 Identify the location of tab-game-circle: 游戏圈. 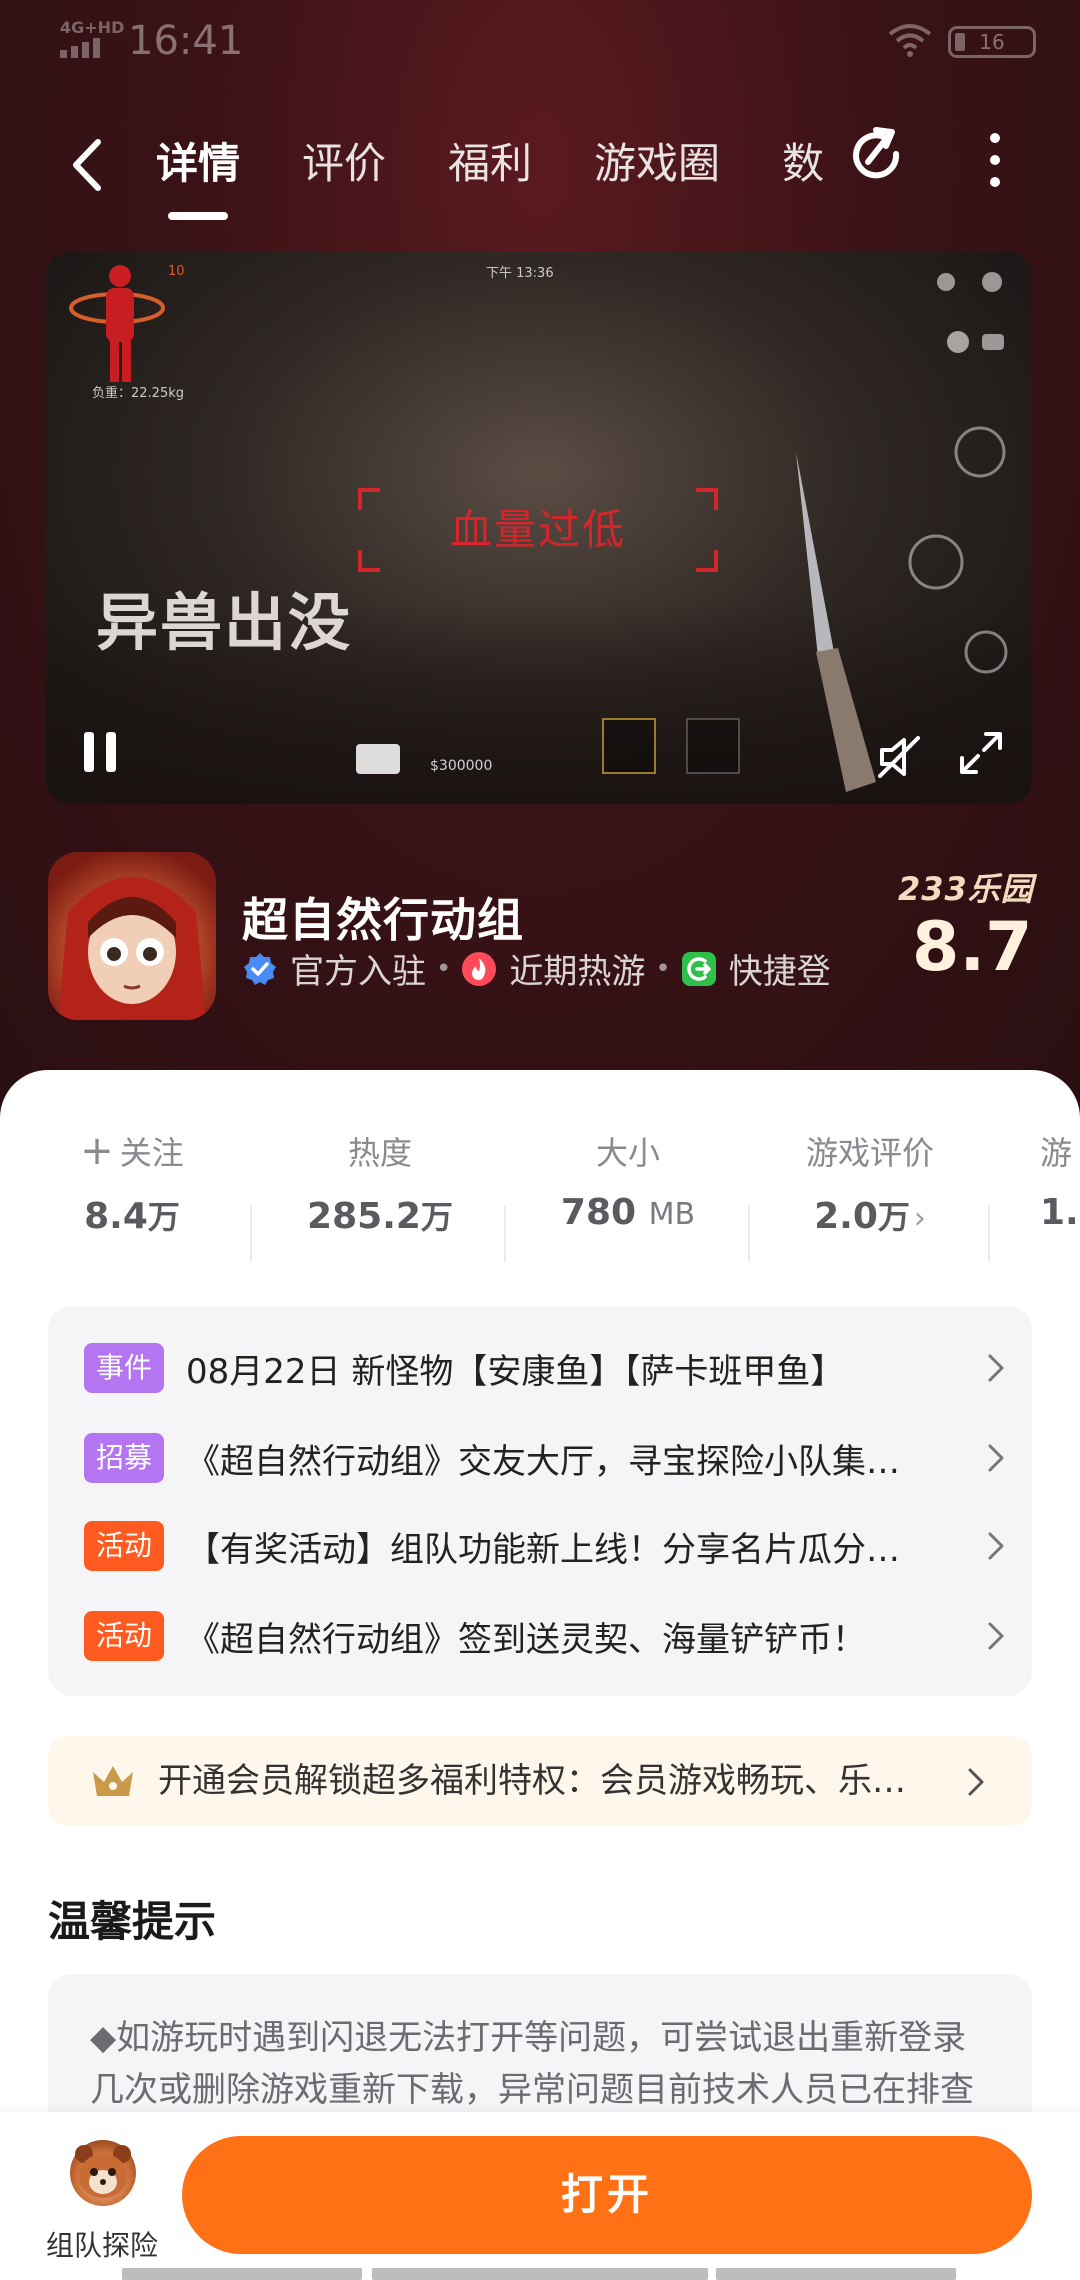
(657, 170).